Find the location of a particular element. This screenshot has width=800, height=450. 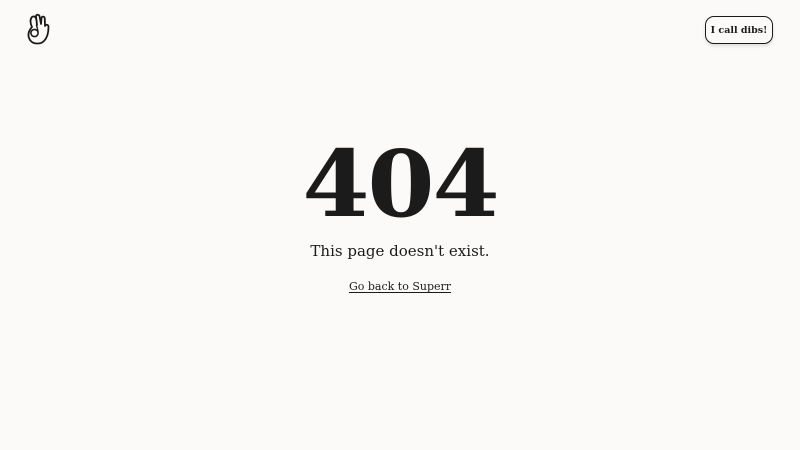

i-call-dibs-button: I call dibs! is located at coordinates (739, 30).